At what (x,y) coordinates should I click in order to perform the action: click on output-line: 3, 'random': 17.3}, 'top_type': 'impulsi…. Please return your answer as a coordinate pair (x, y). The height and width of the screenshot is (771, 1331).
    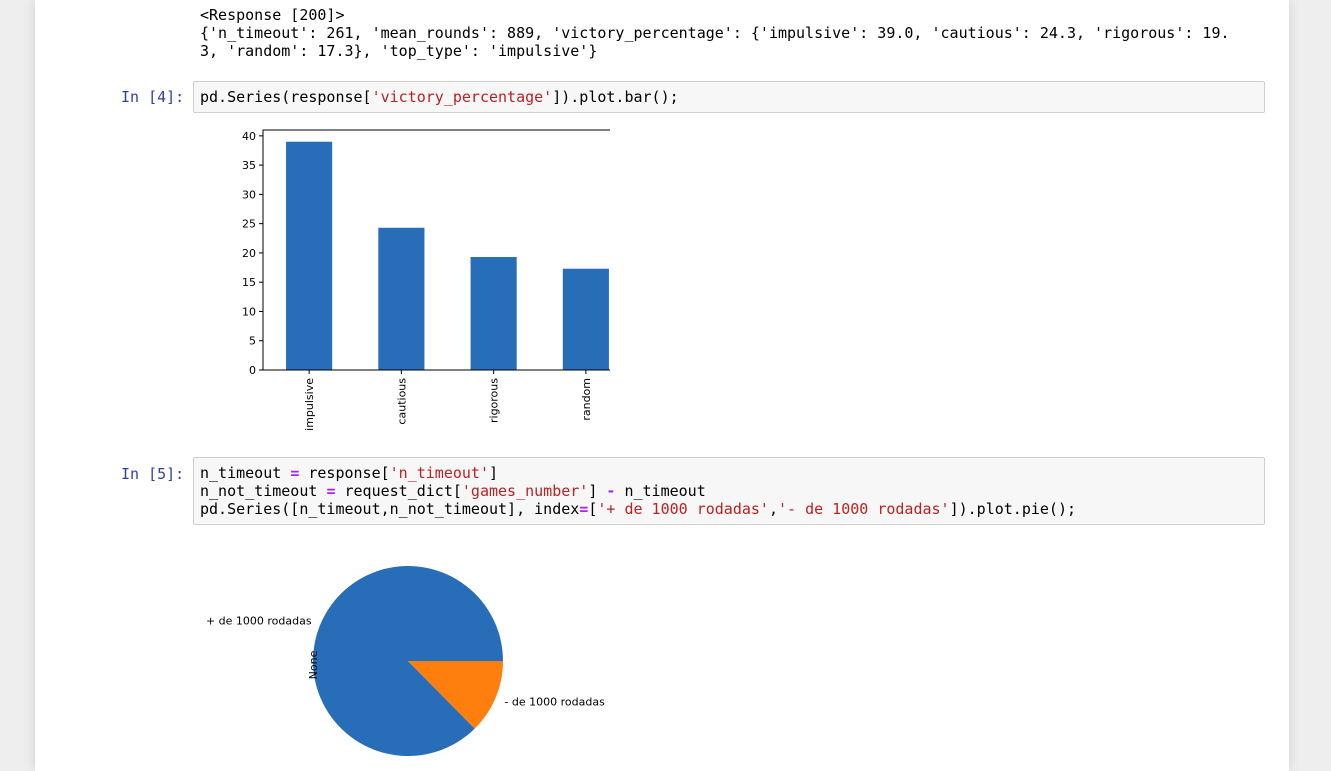
    Looking at the image, I should click on (399, 51).